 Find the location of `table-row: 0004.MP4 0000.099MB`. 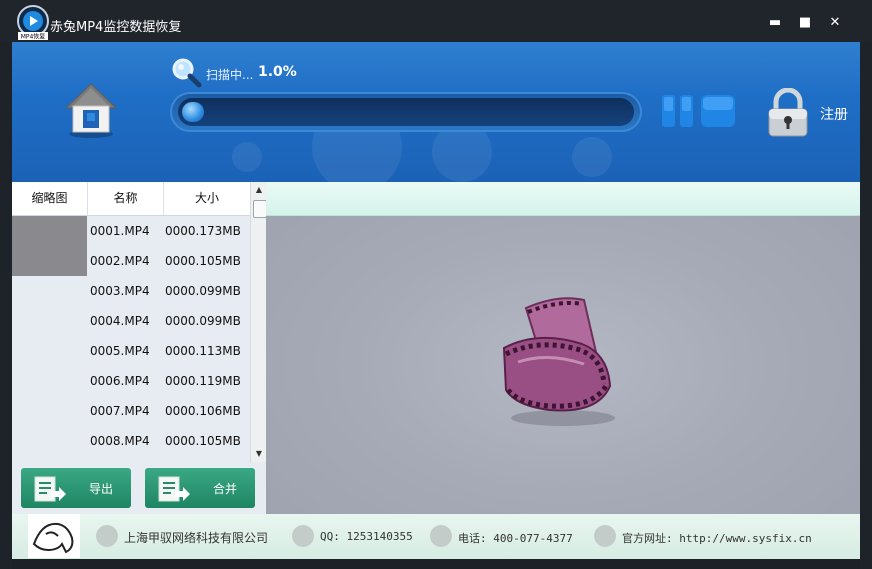

table-row: 0004.MP4 0000.099MB is located at coordinates (131, 321).